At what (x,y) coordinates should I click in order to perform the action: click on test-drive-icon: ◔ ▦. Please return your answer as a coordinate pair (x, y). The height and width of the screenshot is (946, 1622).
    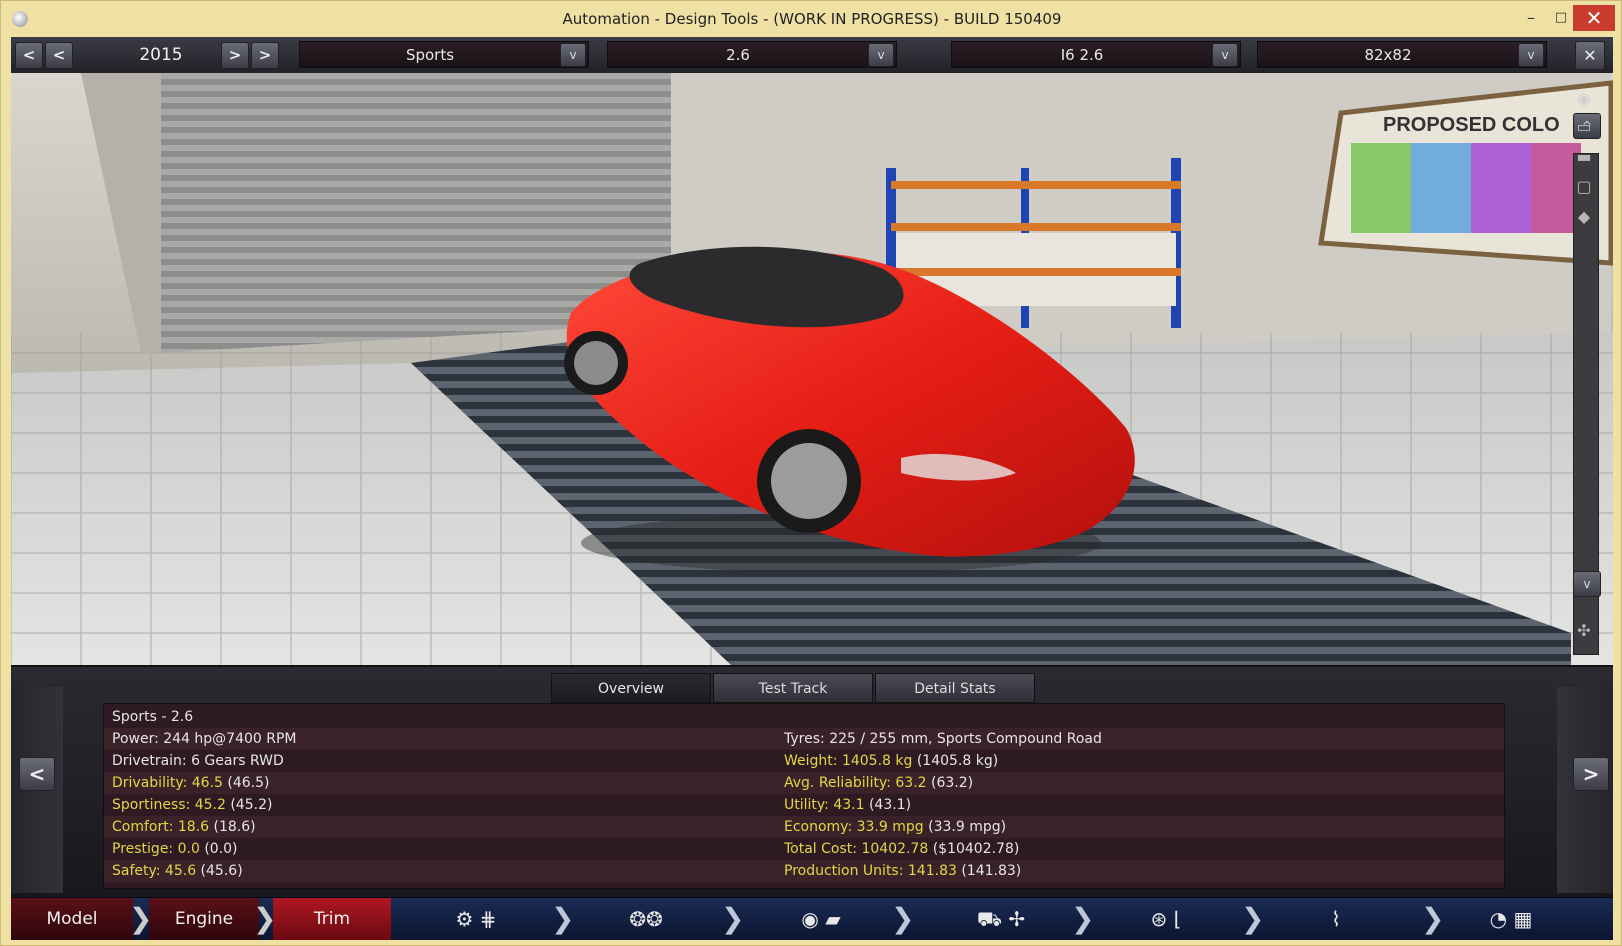
    Looking at the image, I should click on (1511, 919).